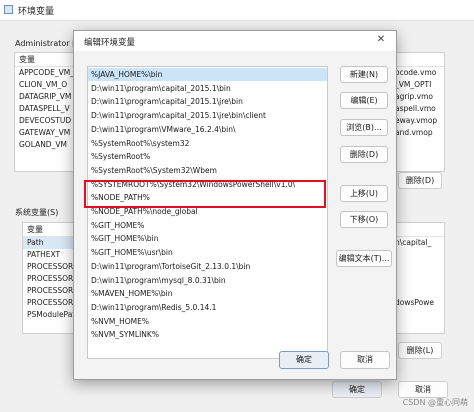 This screenshot has height=412, width=474. Describe the element at coordinates (207, 280) in the screenshot. I see `path-entry: D:\win11\program\mysql_8.0.31\bin` at that location.